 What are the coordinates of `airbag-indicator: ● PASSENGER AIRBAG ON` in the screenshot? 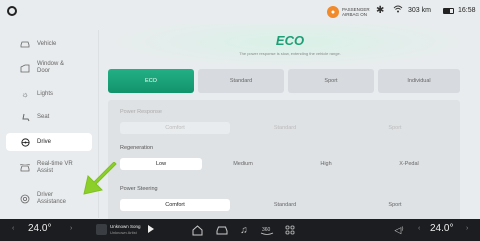 It's located at (350, 12).